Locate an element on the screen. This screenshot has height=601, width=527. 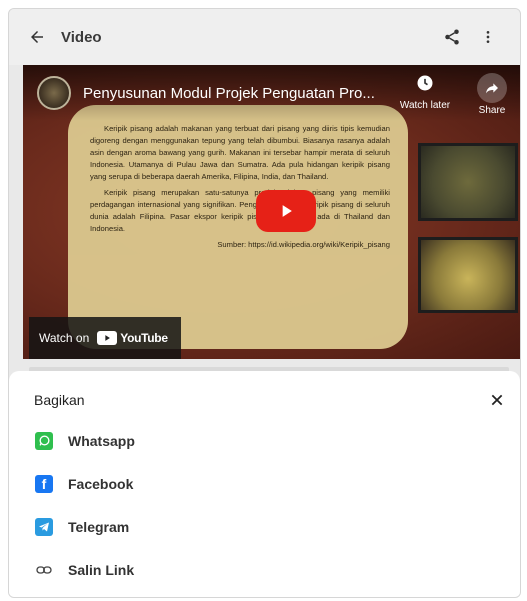
share-button is located at coordinates (452, 37).